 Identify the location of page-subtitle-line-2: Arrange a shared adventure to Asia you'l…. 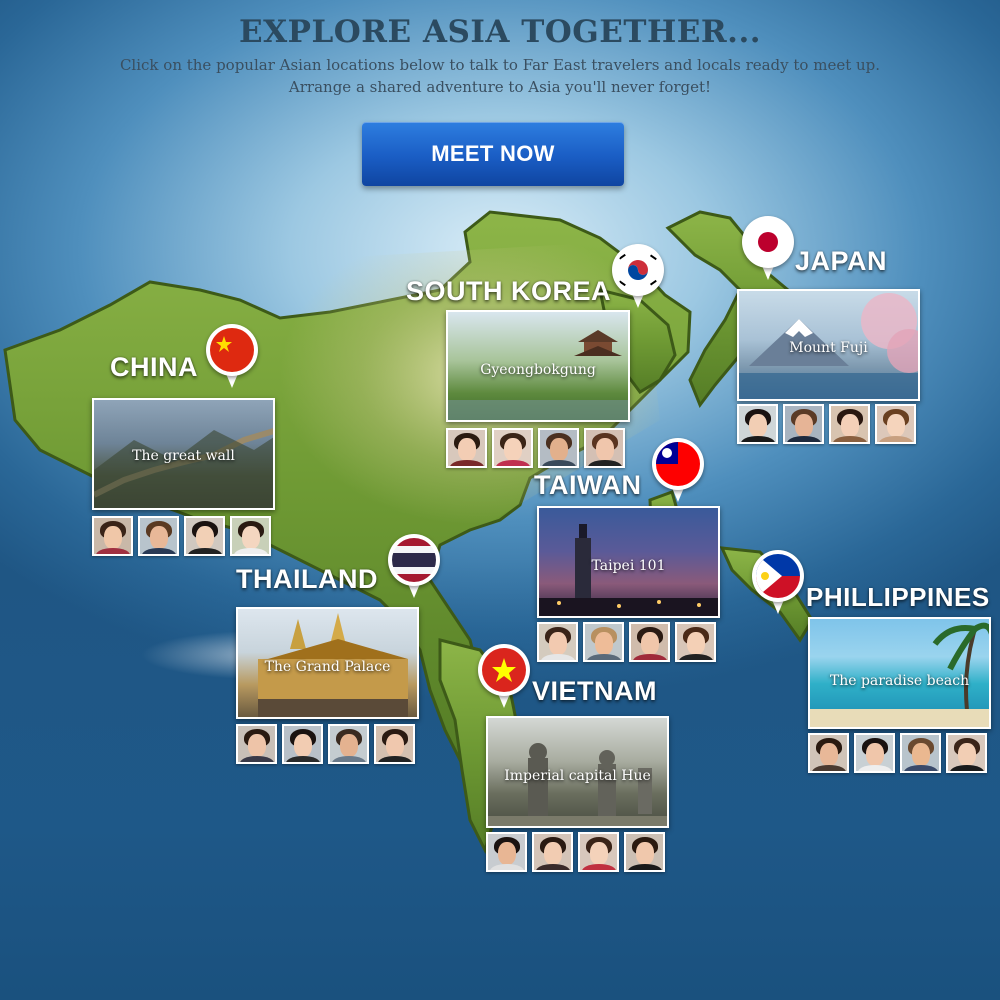
(500, 87).